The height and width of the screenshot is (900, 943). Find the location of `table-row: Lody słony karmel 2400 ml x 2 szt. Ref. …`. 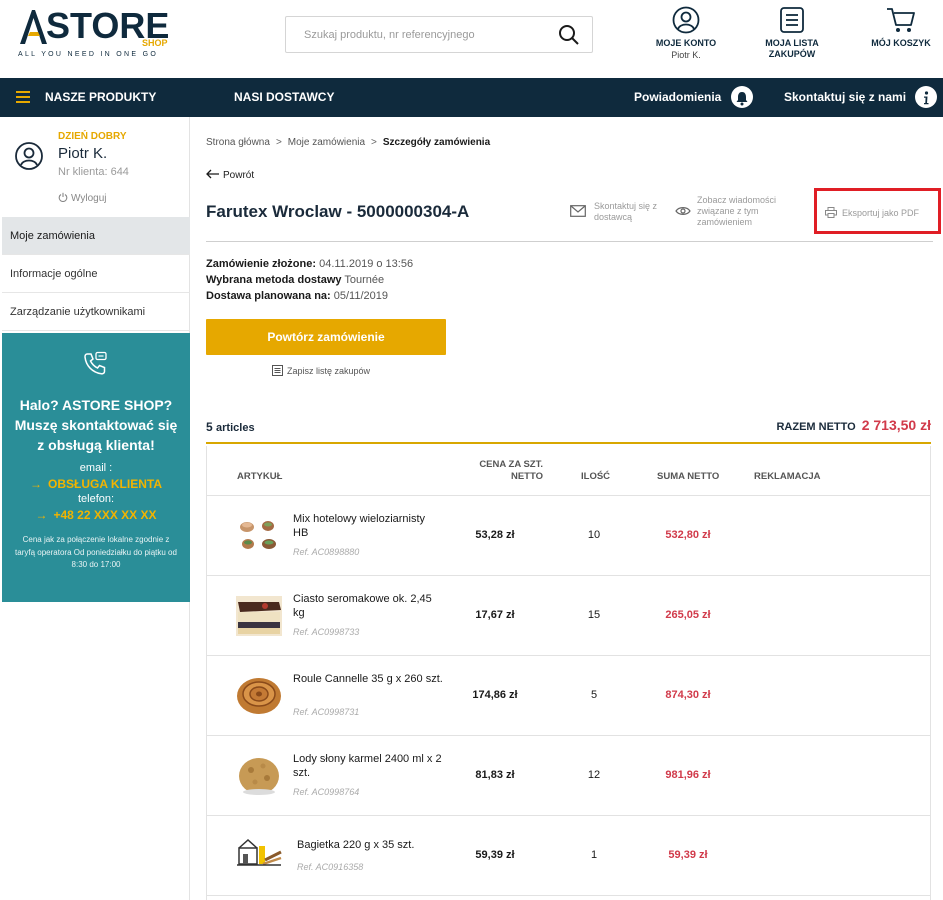

table-row: Lody słony karmel 2400 ml x 2 szt. Ref. … is located at coordinates (568, 776).